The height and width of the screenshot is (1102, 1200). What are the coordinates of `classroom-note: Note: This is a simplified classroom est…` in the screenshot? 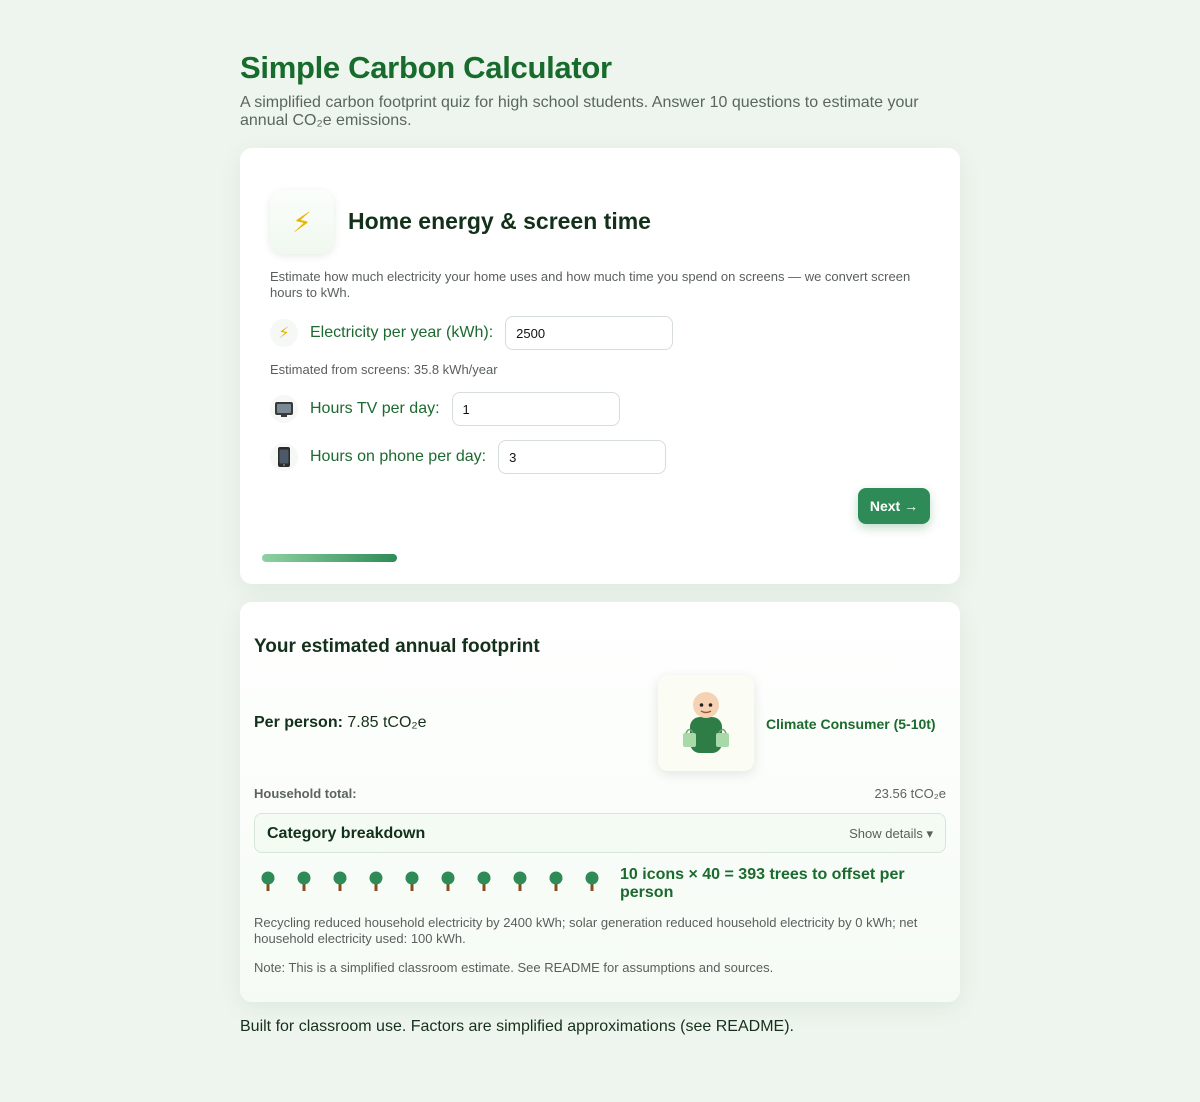 It's located at (514, 967).